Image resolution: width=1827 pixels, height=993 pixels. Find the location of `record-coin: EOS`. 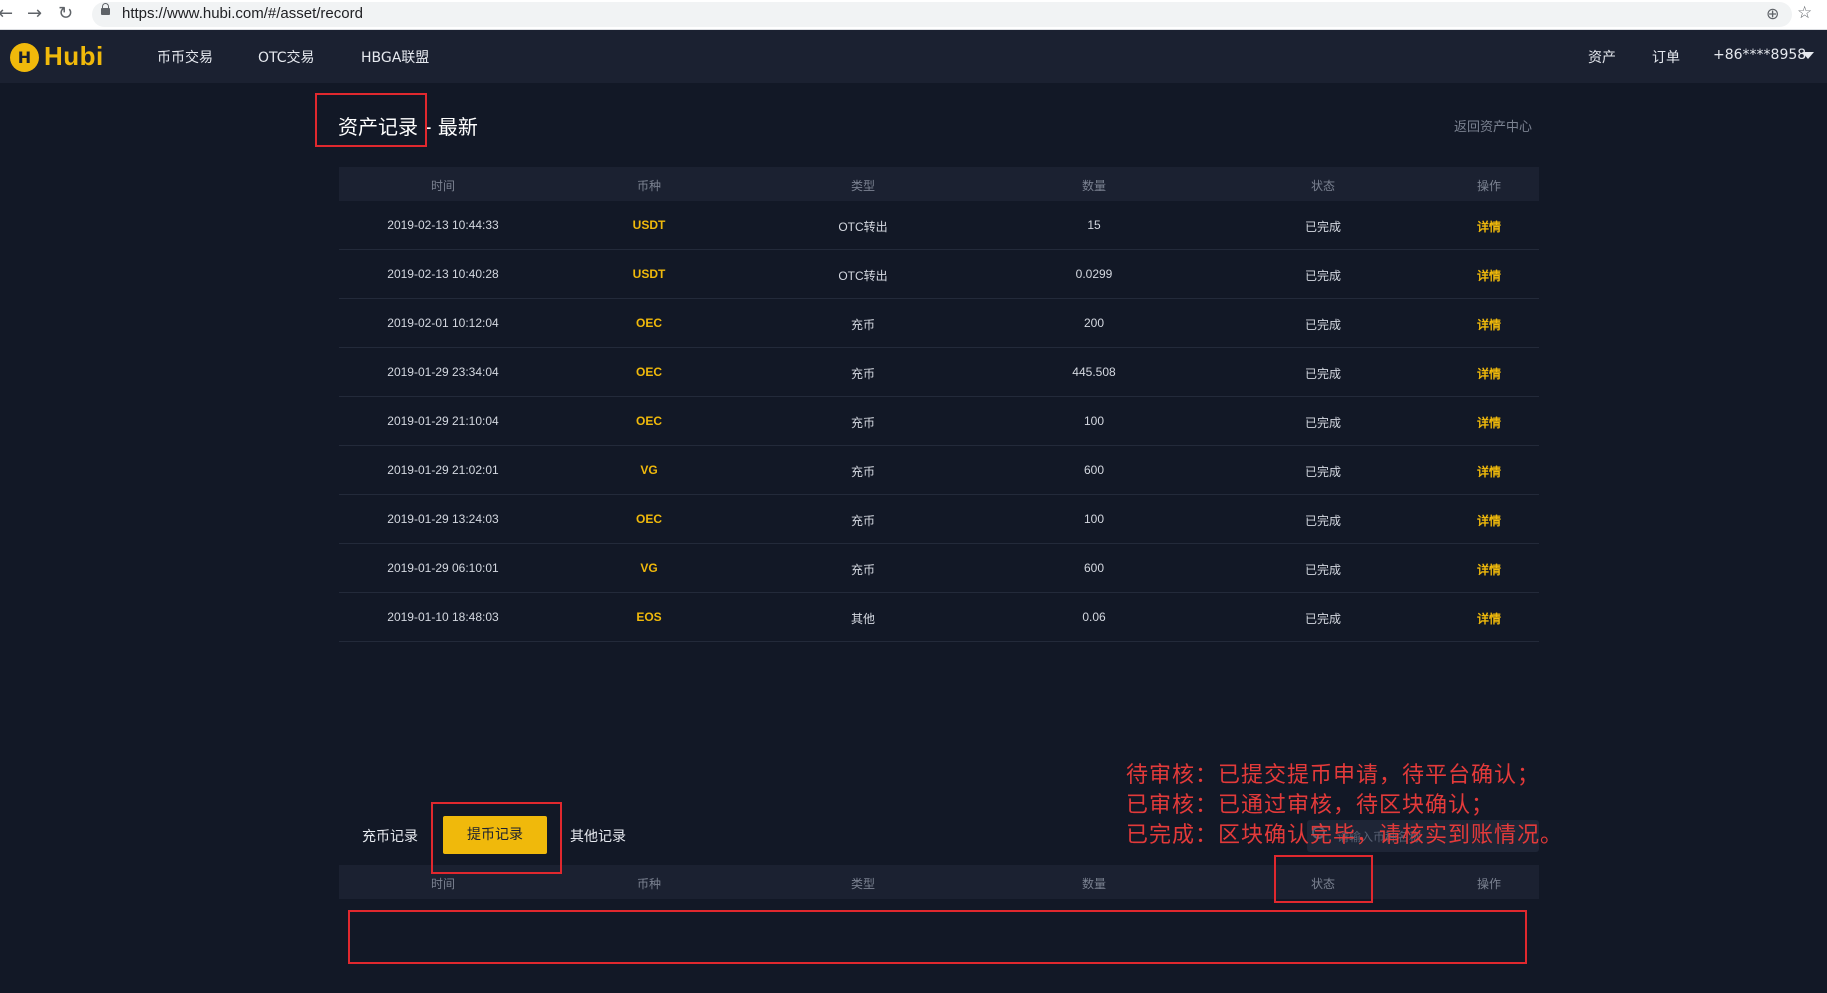

record-coin: EOS is located at coordinates (649, 617).